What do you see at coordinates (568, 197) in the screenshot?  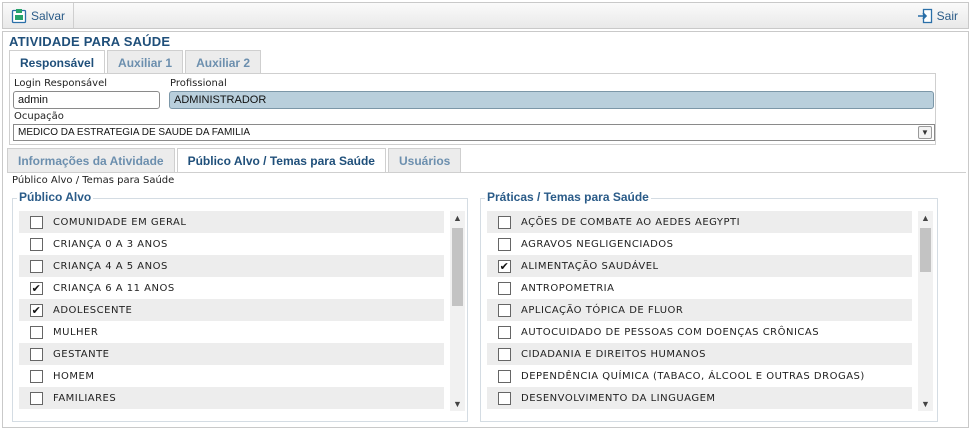 I see `praticas-legend: Práticas / Temas para Saúde` at bounding box center [568, 197].